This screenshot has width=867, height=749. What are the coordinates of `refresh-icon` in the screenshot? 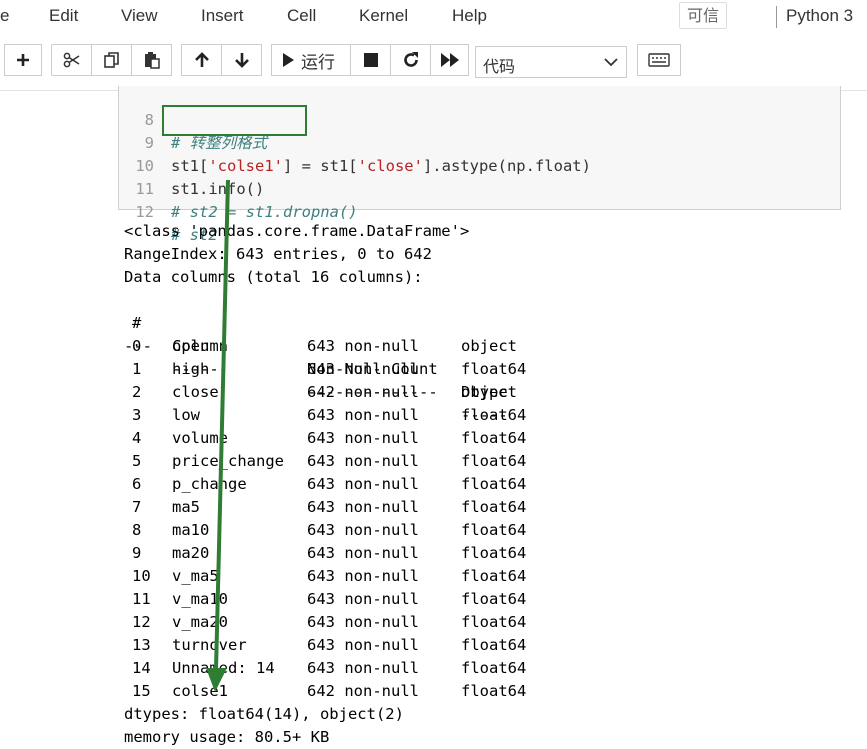 It's located at (410, 59).